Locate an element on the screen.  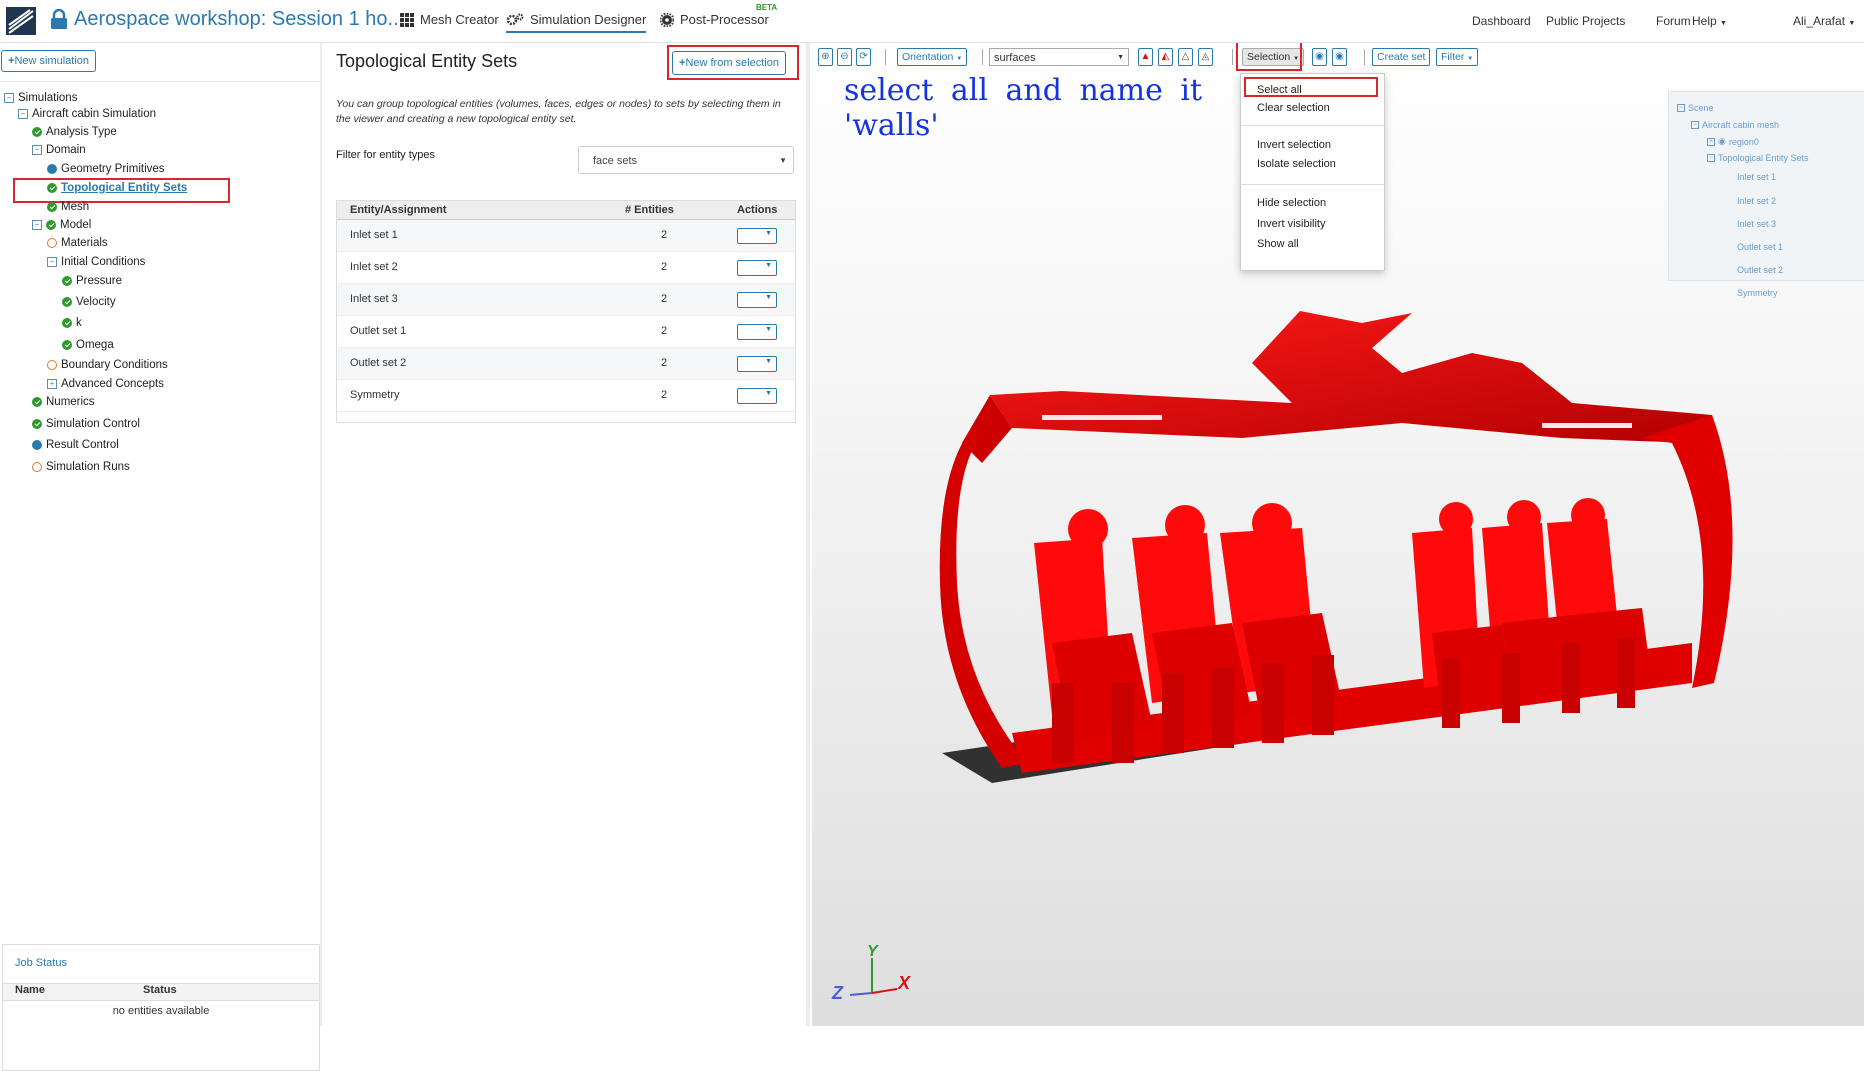
row-count: 2 is located at coordinates (664, 267).